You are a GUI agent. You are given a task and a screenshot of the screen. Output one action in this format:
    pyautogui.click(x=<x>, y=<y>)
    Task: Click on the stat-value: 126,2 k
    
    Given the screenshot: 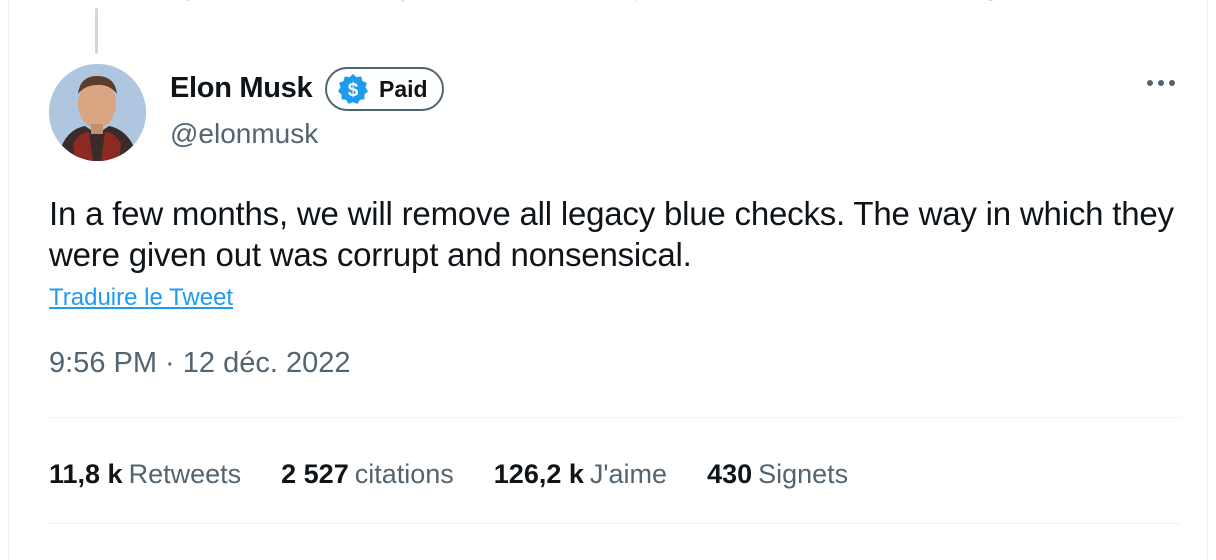 What is the action you would take?
    pyautogui.click(x=538, y=473)
    